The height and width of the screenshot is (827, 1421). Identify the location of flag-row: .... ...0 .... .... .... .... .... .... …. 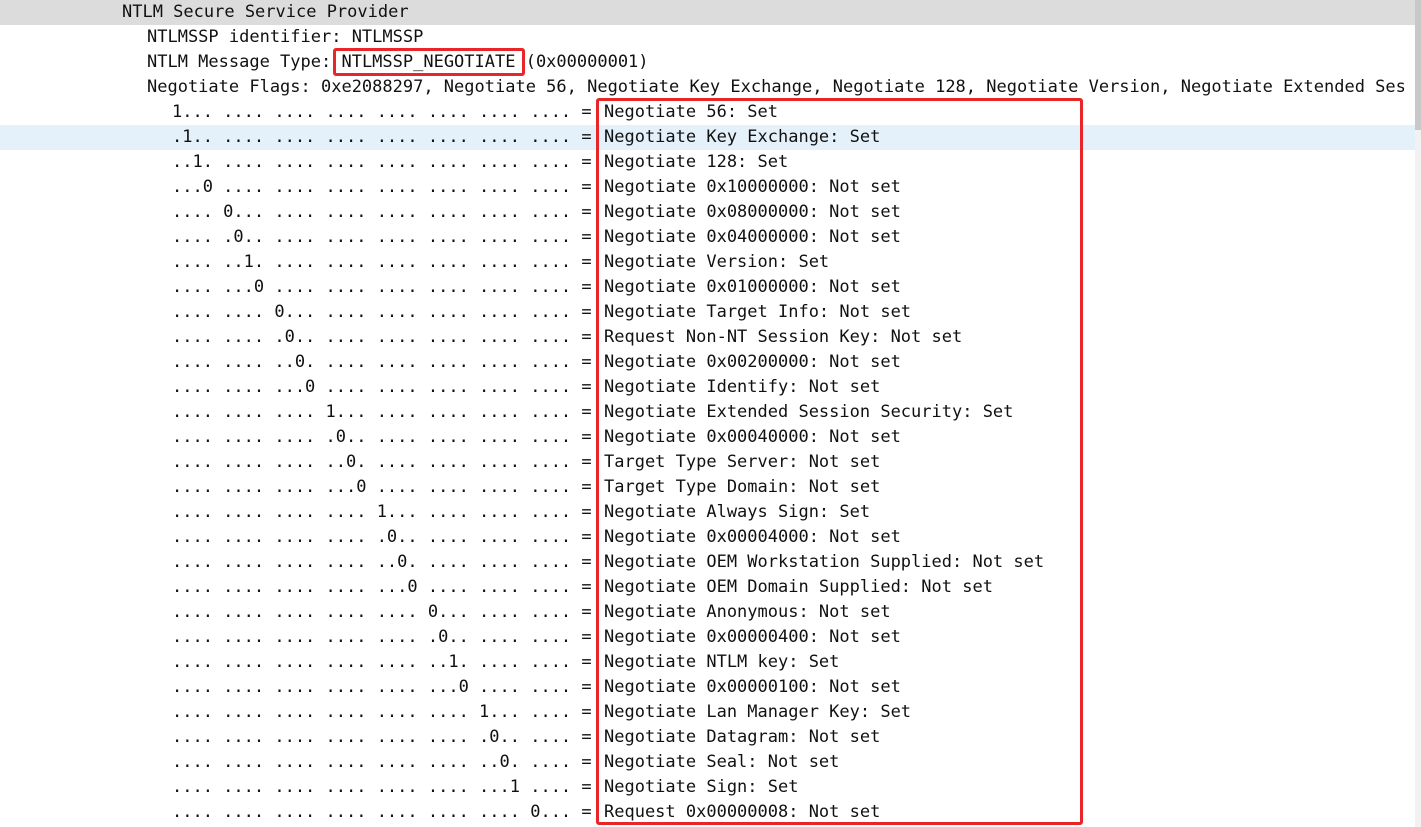
(707, 287).